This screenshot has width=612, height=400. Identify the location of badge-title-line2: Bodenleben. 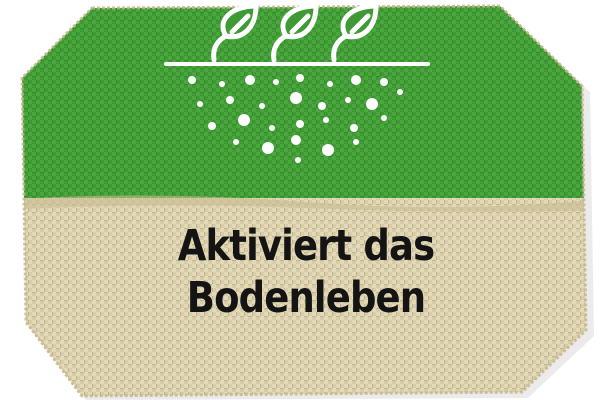
(306, 298).